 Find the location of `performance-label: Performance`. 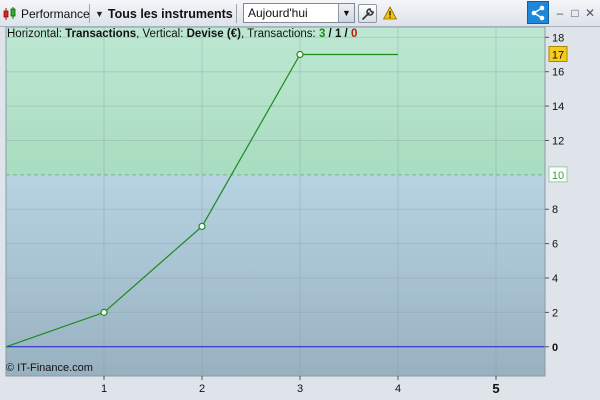

performance-label: Performance is located at coordinates (55, 13).